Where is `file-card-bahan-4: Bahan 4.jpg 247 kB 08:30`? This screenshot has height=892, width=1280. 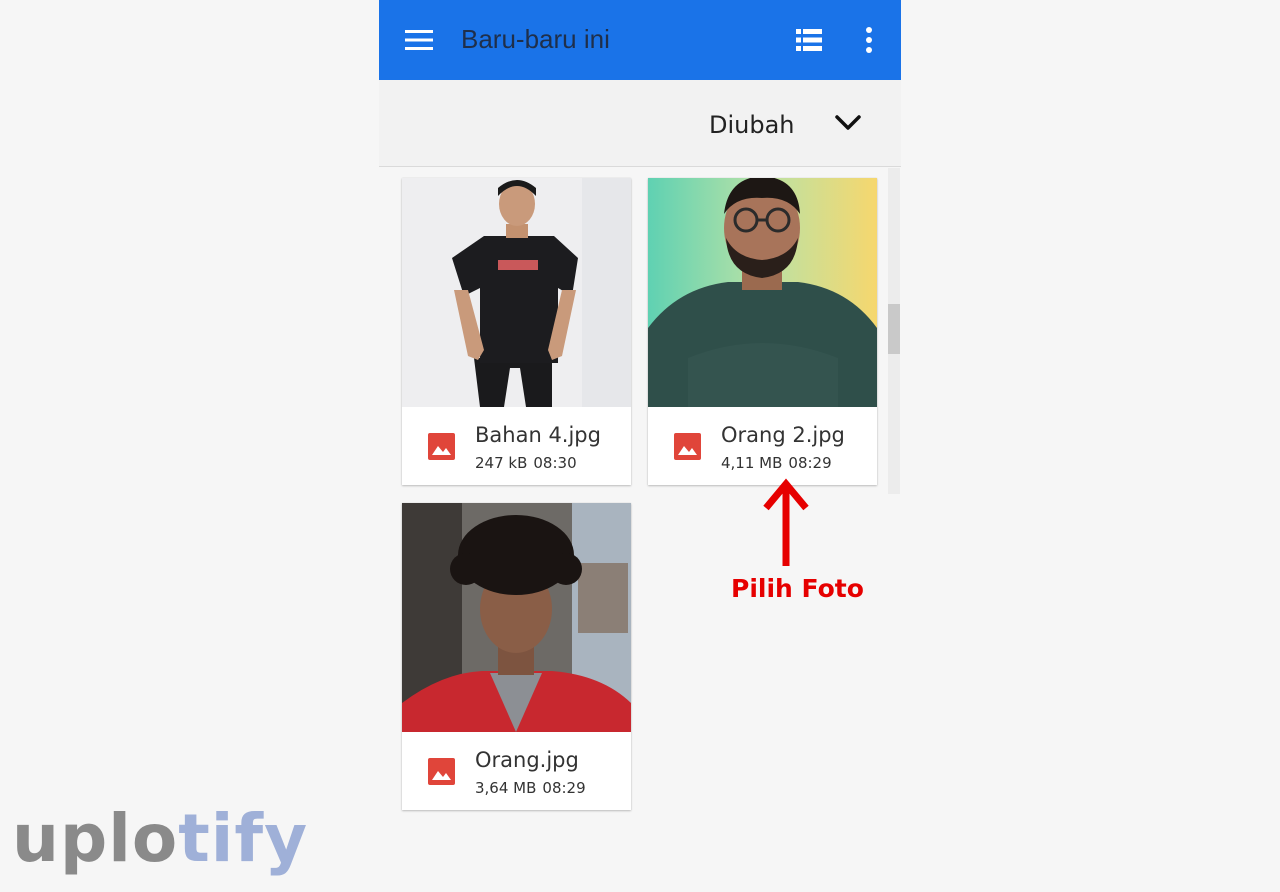 file-card-bahan-4: Bahan 4.jpg 247 kB 08:30 is located at coordinates (516, 331).